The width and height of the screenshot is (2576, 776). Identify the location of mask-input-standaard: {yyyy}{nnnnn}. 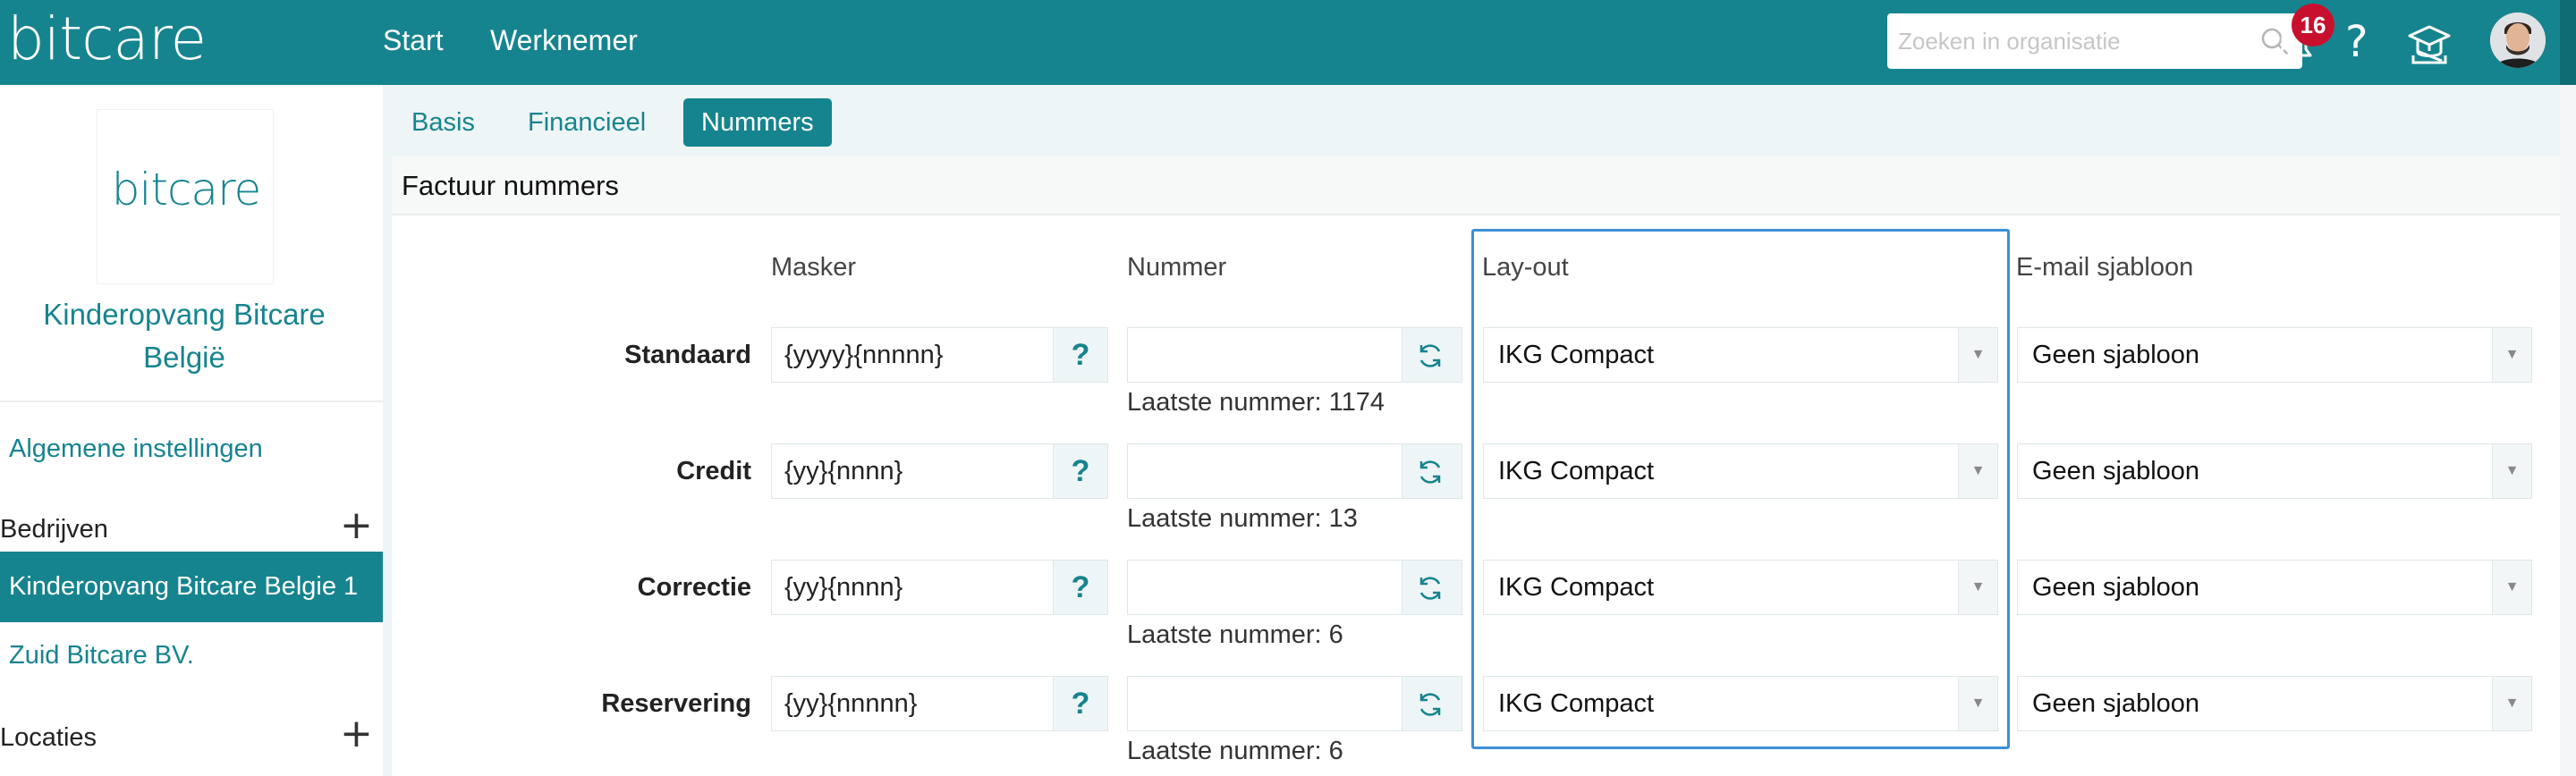
(912, 355).